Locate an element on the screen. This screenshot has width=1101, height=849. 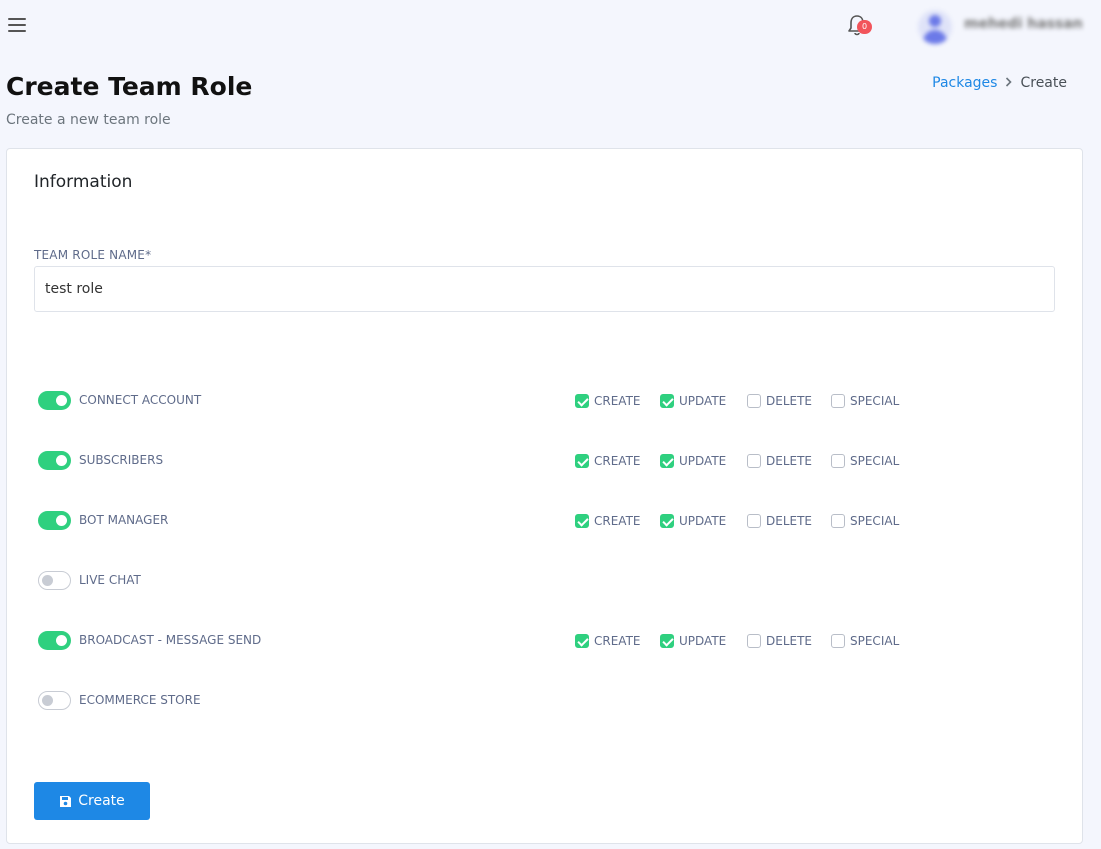
breadcrumb-packages-link: Packages is located at coordinates (964, 83).